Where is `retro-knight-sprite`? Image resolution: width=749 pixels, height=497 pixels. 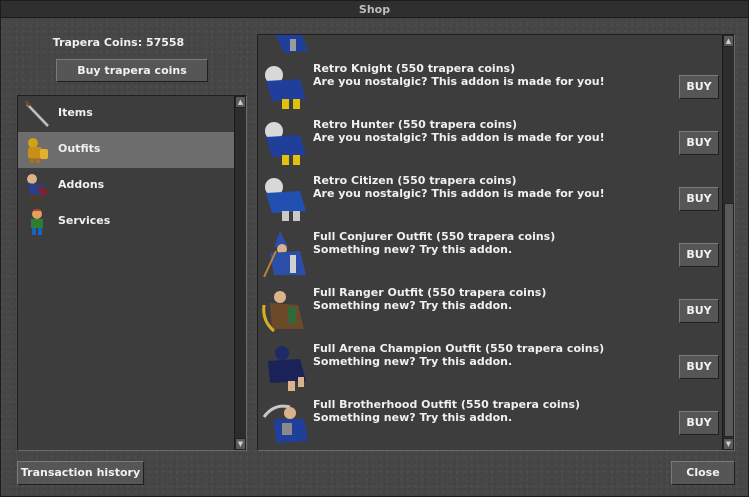 retro-knight-sprite is located at coordinates (285, 87).